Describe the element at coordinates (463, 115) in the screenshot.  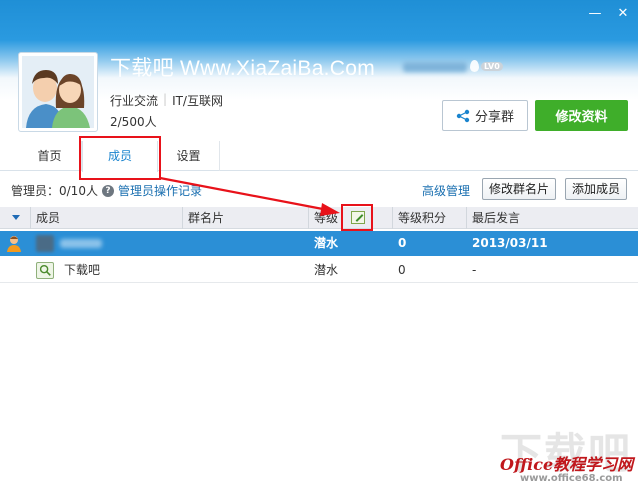
I see `share-icon` at that location.